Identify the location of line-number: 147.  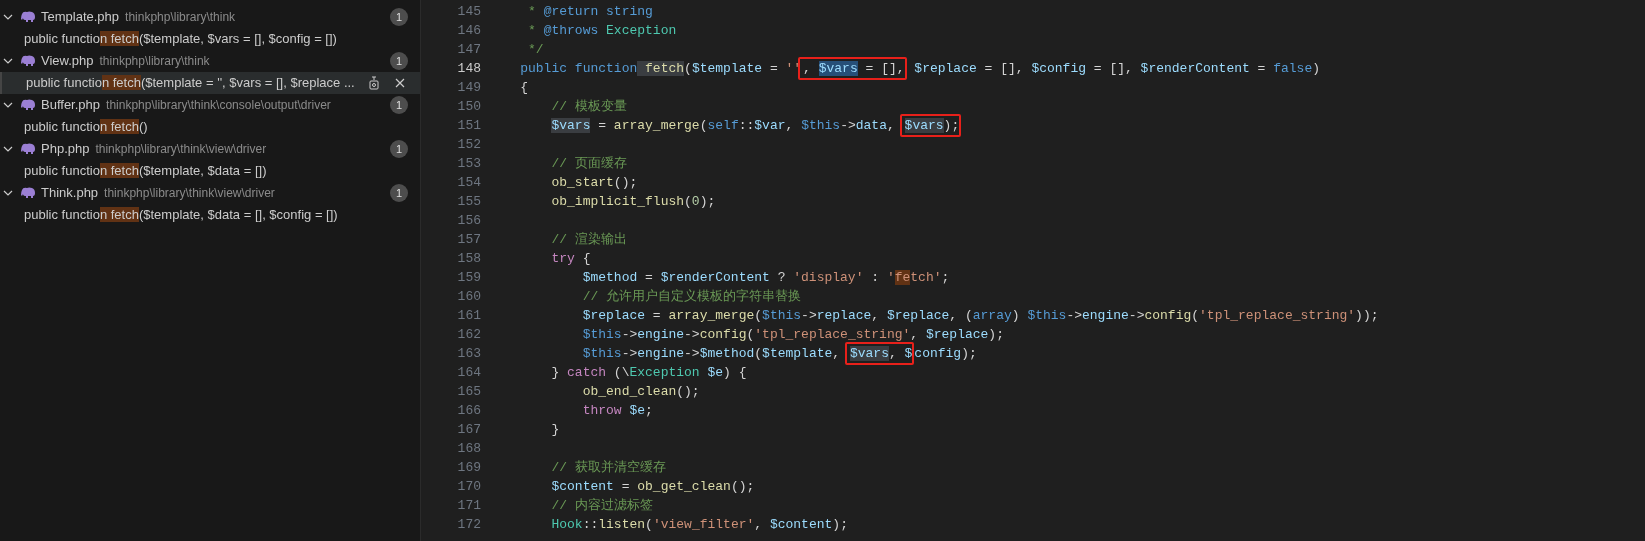
(468, 49).